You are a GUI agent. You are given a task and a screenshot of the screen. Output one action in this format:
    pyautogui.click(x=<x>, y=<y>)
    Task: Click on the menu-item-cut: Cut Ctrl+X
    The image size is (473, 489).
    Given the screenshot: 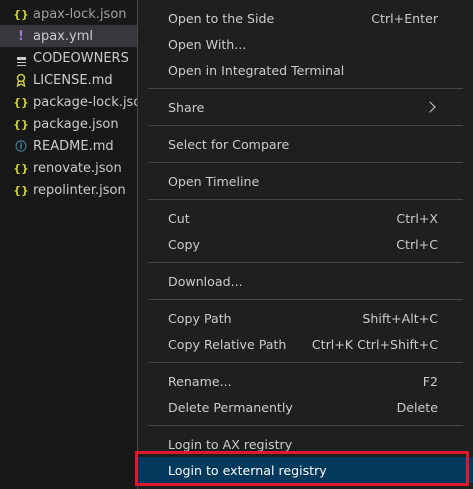 What is the action you would take?
    pyautogui.click(x=305, y=218)
    